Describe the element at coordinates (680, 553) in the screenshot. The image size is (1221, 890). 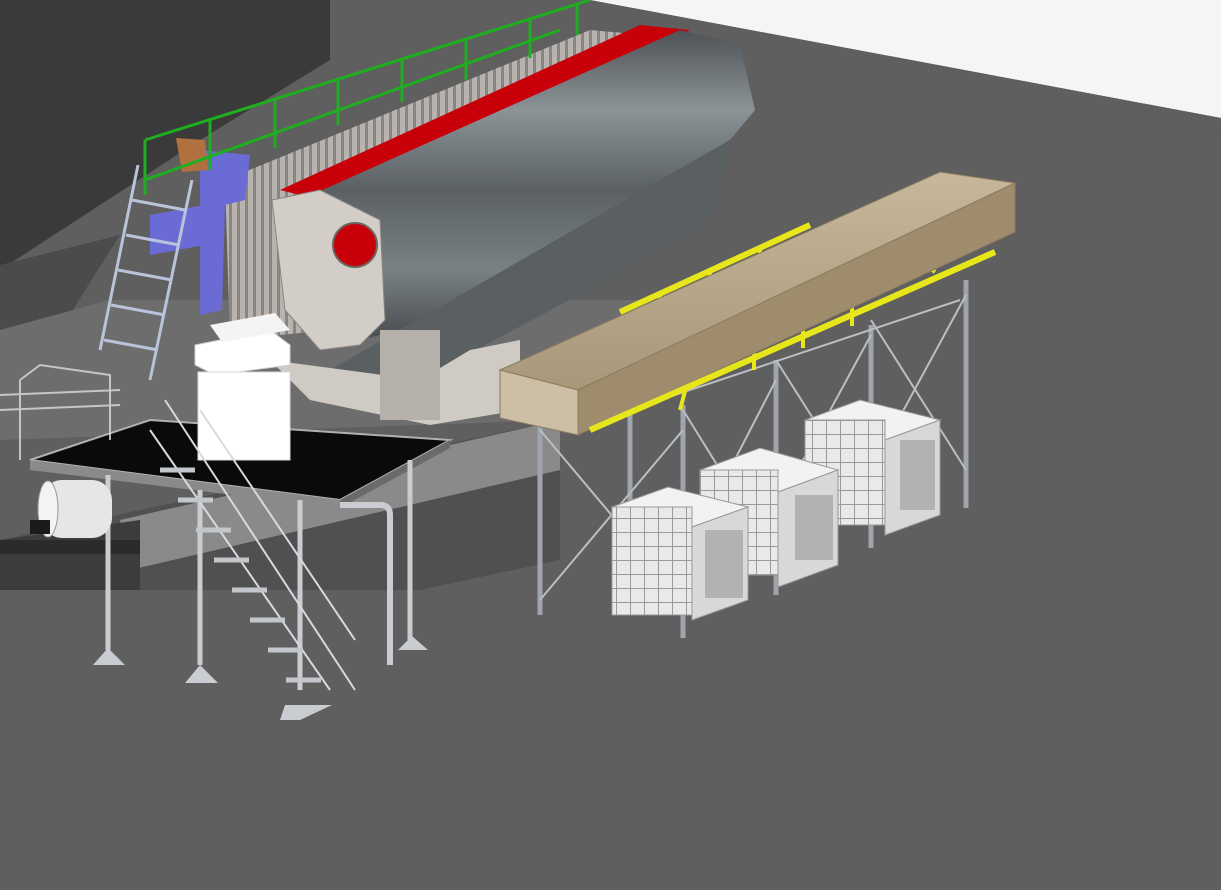
I see `ibc-tote` at that location.